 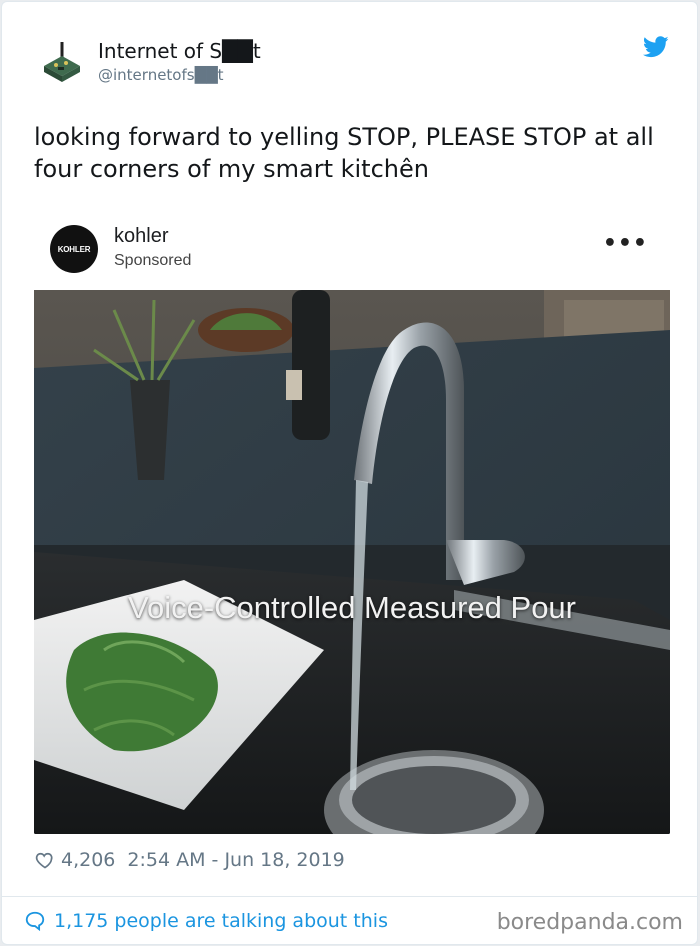 What do you see at coordinates (221, 921) in the screenshot?
I see `conversation-count-text: 1,175 people are talking about this` at bounding box center [221, 921].